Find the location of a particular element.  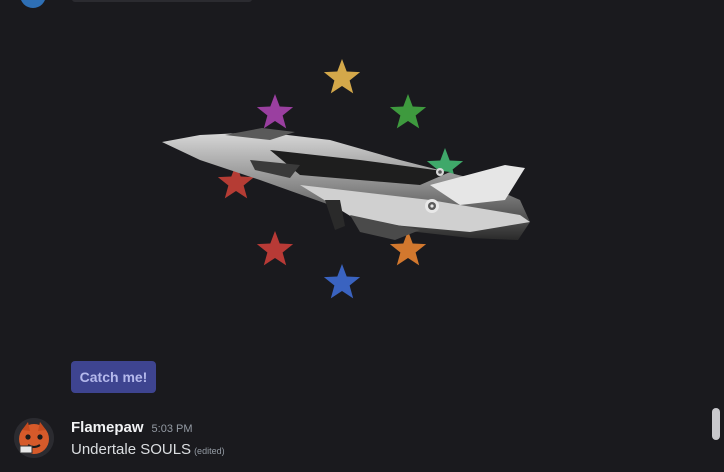

edited-label: (edited) is located at coordinates (209, 451).